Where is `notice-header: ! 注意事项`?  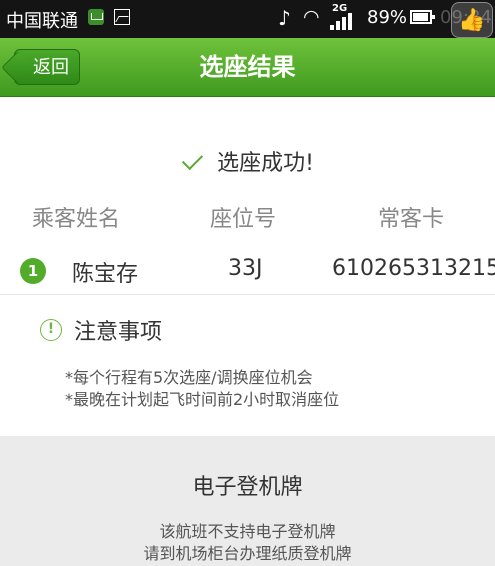 notice-header: ! 注意事项 is located at coordinates (101, 330).